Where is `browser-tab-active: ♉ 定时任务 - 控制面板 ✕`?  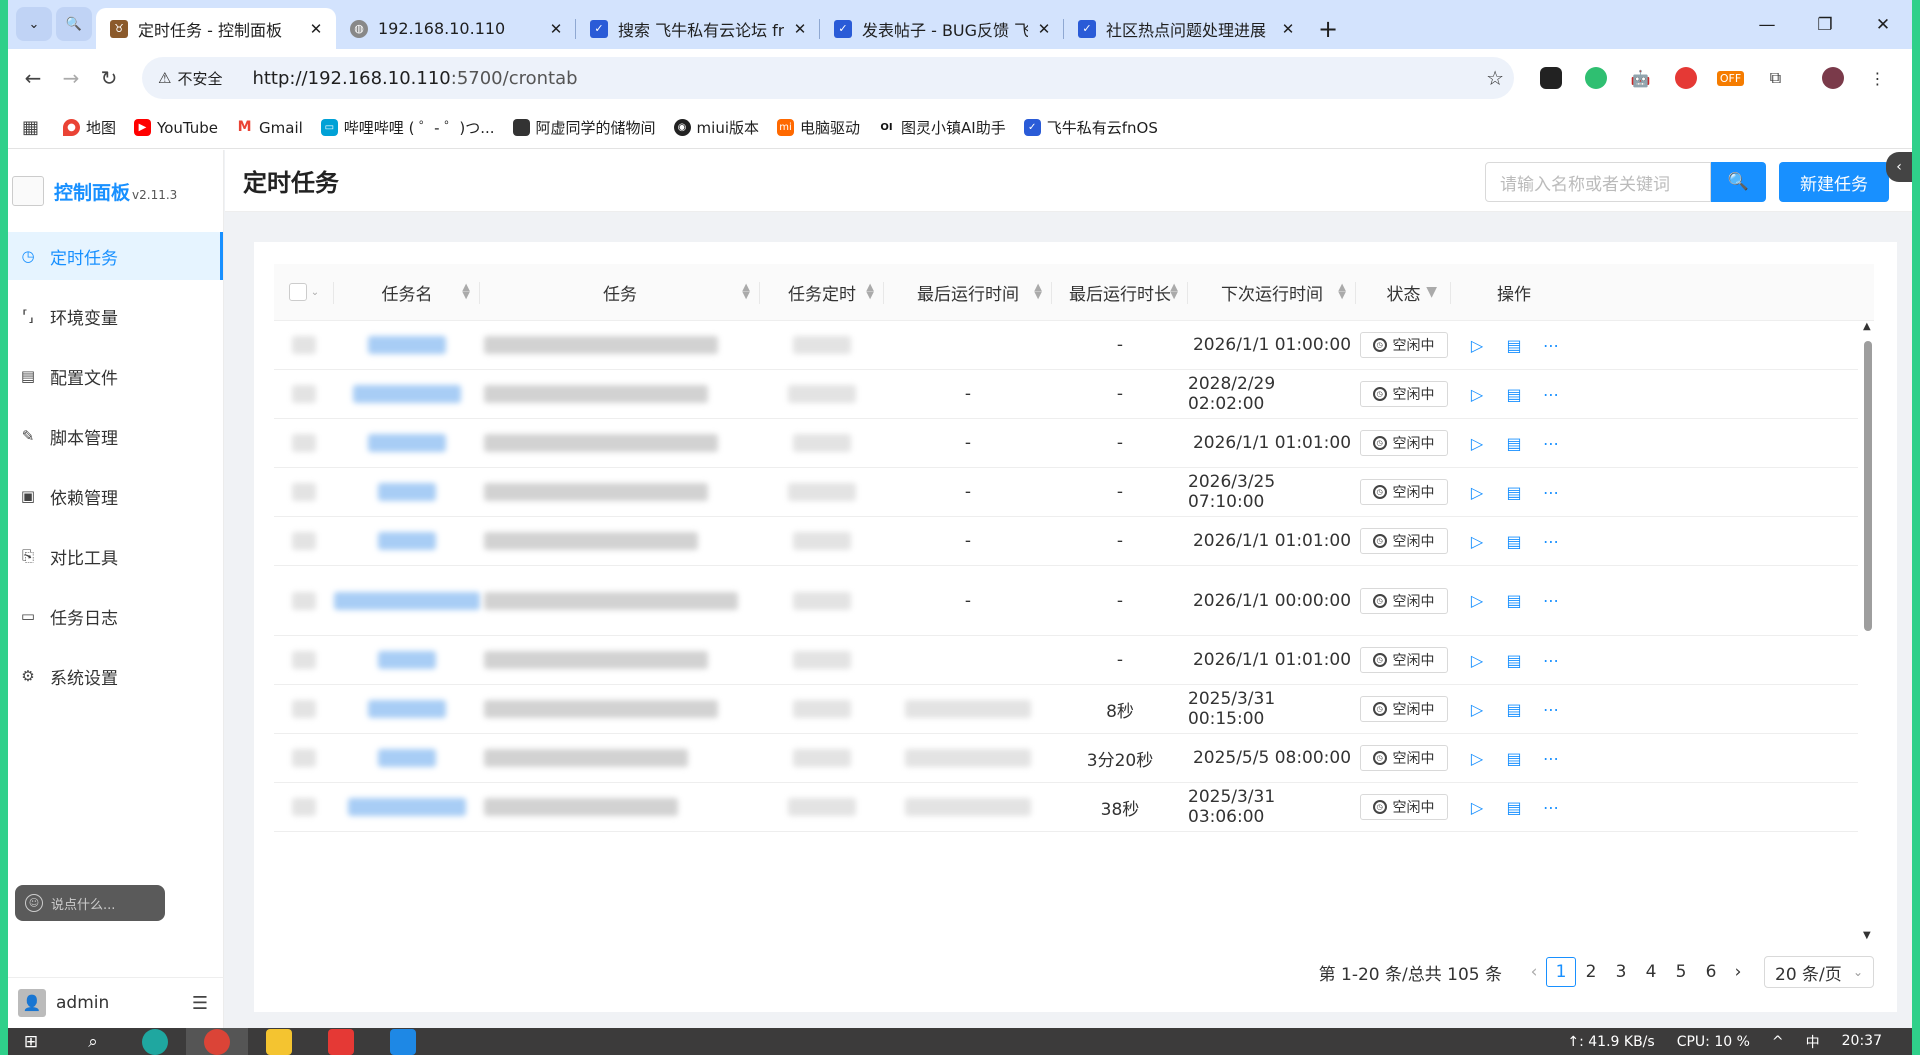 browser-tab-active: ♉ 定时任务 - 控制面板 ✕ is located at coordinates (216, 28).